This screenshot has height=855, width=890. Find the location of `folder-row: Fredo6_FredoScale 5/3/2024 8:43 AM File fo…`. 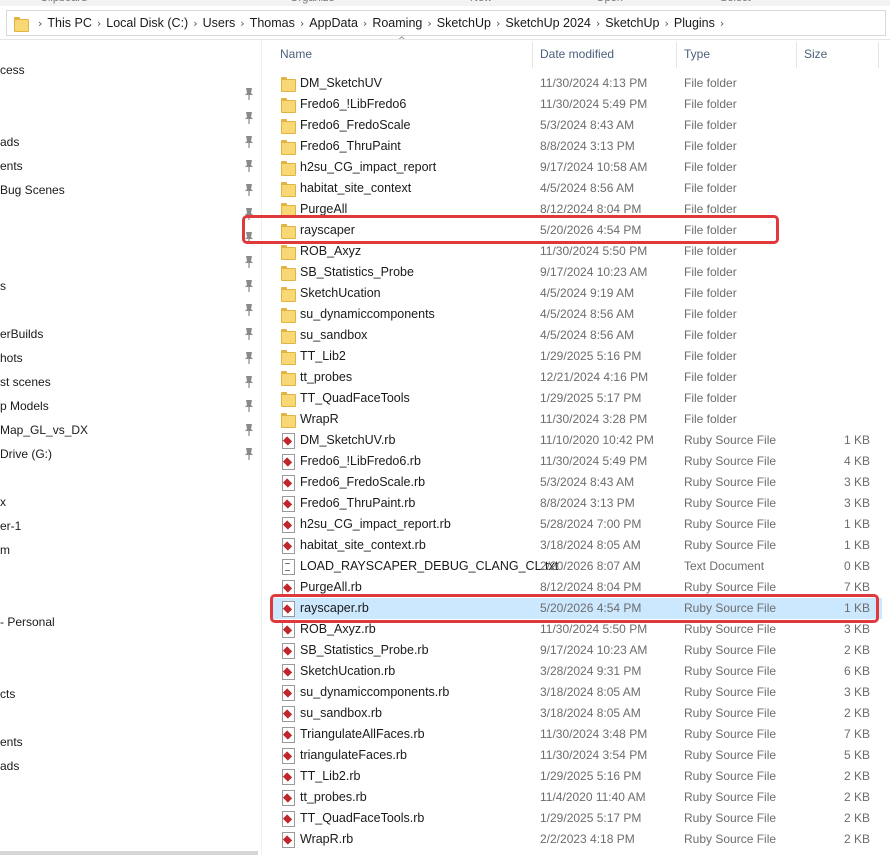

folder-row: Fredo6_FredoScale 5/3/2024 8:43 AM File fo… is located at coordinates (576, 125).